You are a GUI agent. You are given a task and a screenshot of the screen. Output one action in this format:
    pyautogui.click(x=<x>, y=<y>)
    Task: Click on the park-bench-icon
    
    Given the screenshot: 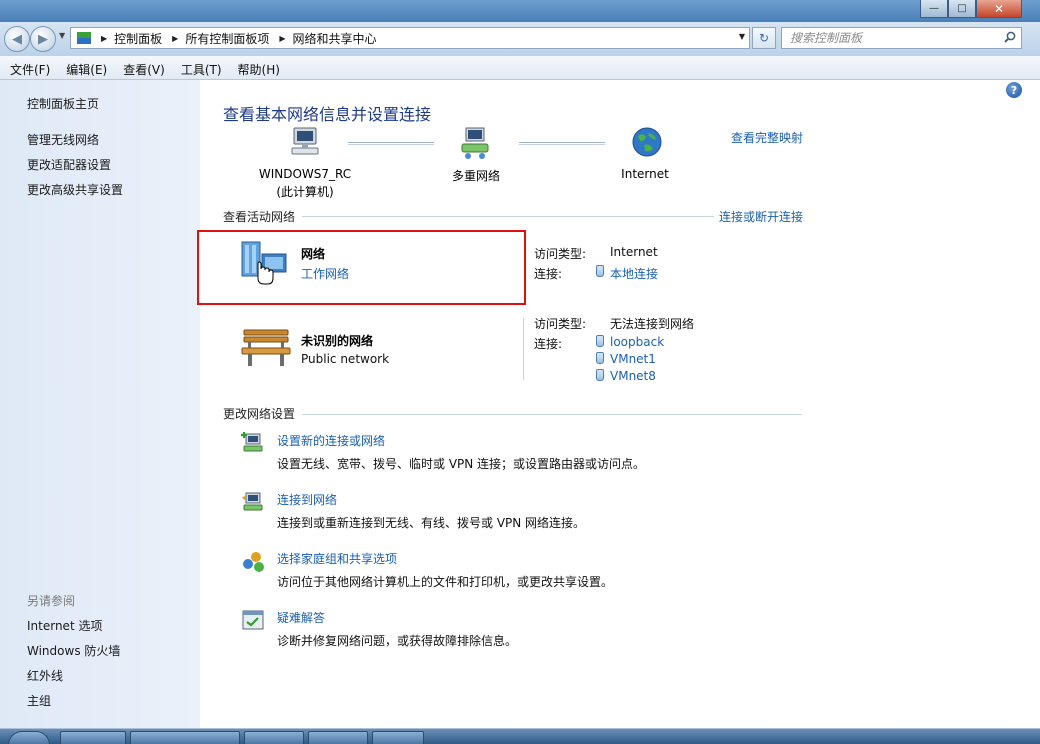 What is the action you would take?
    pyautogui.click(x=266, y=348)
    